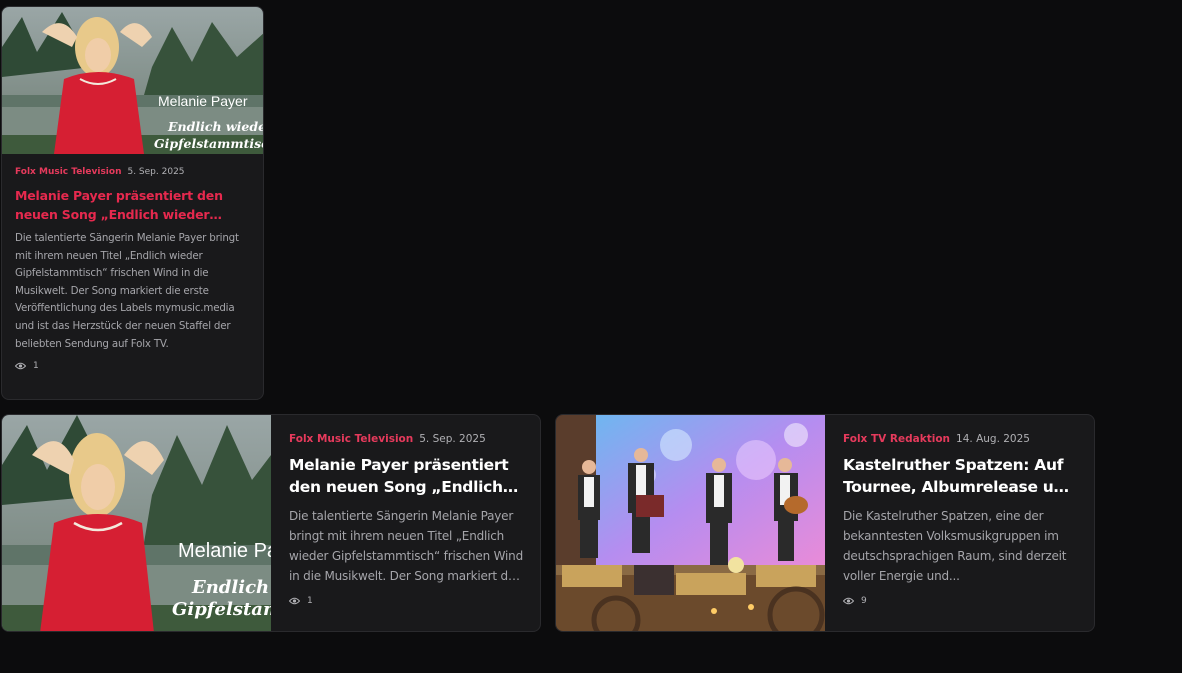  Describe the element at coordinates (993, 439) in the screenshot. I see `article-date: 14. Aug. 2025` at that location.